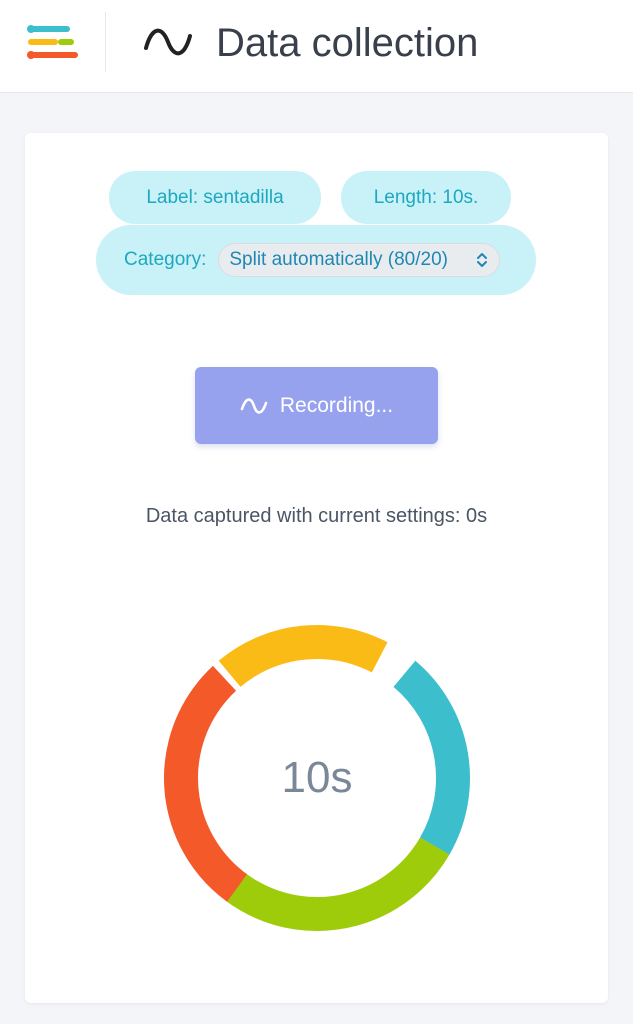 Image resolution: width=633 pixels, height=1024 pixels. I want to click on label-pill: Label: sentadilla, so click(215, 197).